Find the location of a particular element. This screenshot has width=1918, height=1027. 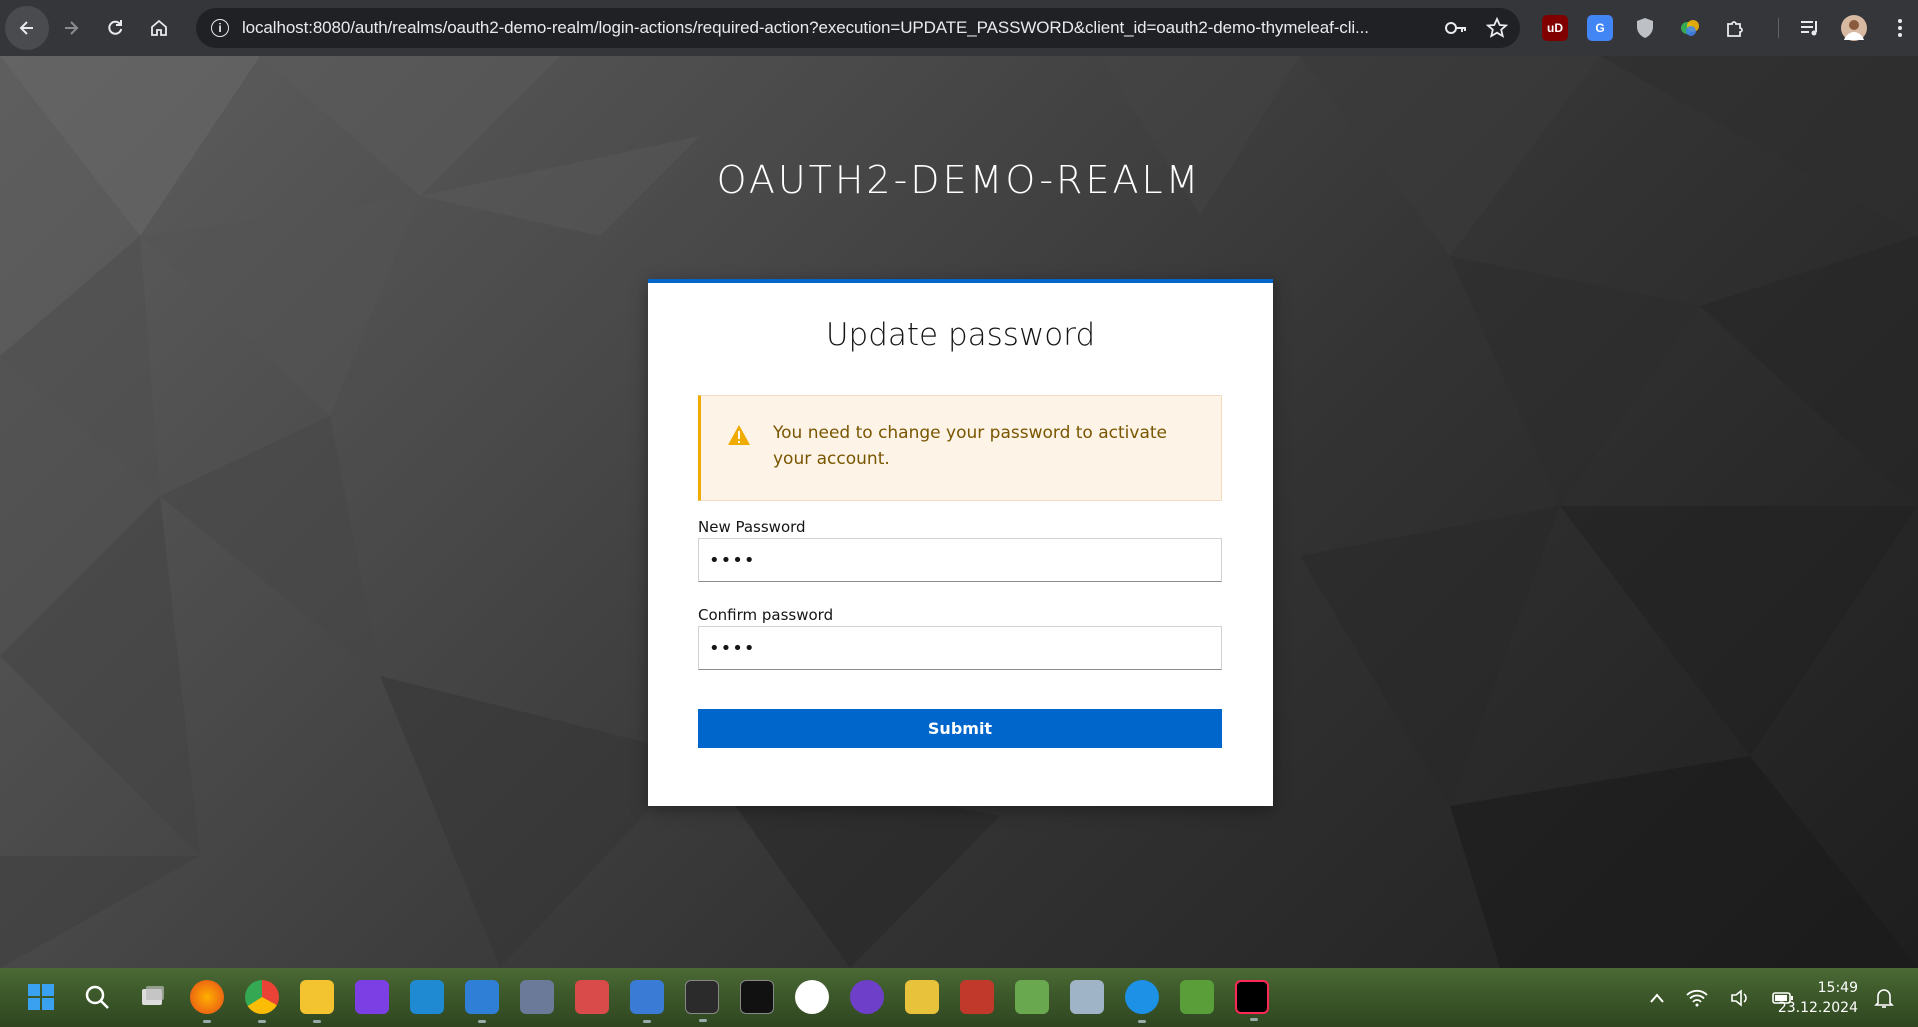

task-view-icon is located at coordinates (153, 995).